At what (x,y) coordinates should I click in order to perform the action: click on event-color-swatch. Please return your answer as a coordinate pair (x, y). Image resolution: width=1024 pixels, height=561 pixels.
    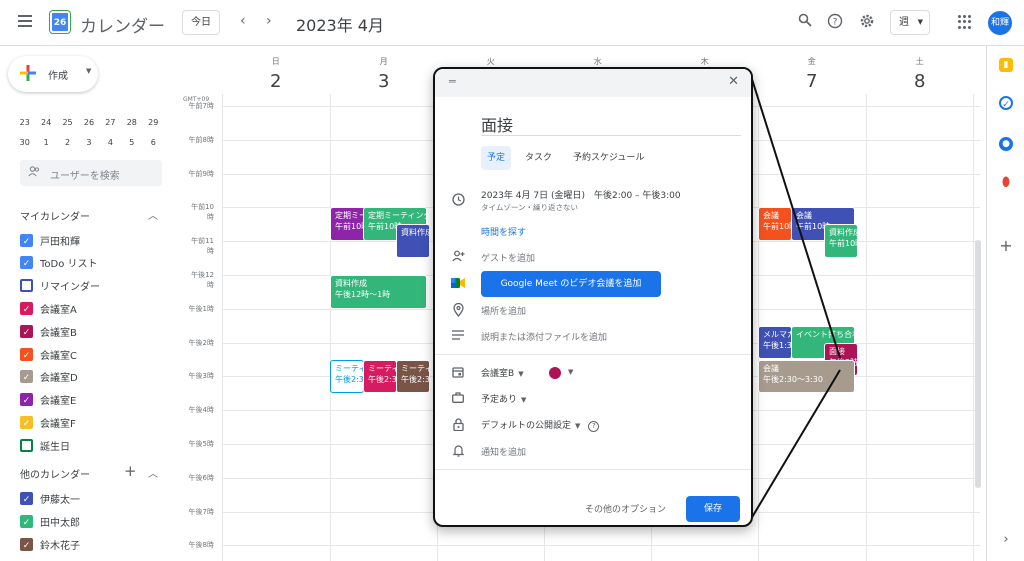
    Looking at the image, I should click on (555, 373).